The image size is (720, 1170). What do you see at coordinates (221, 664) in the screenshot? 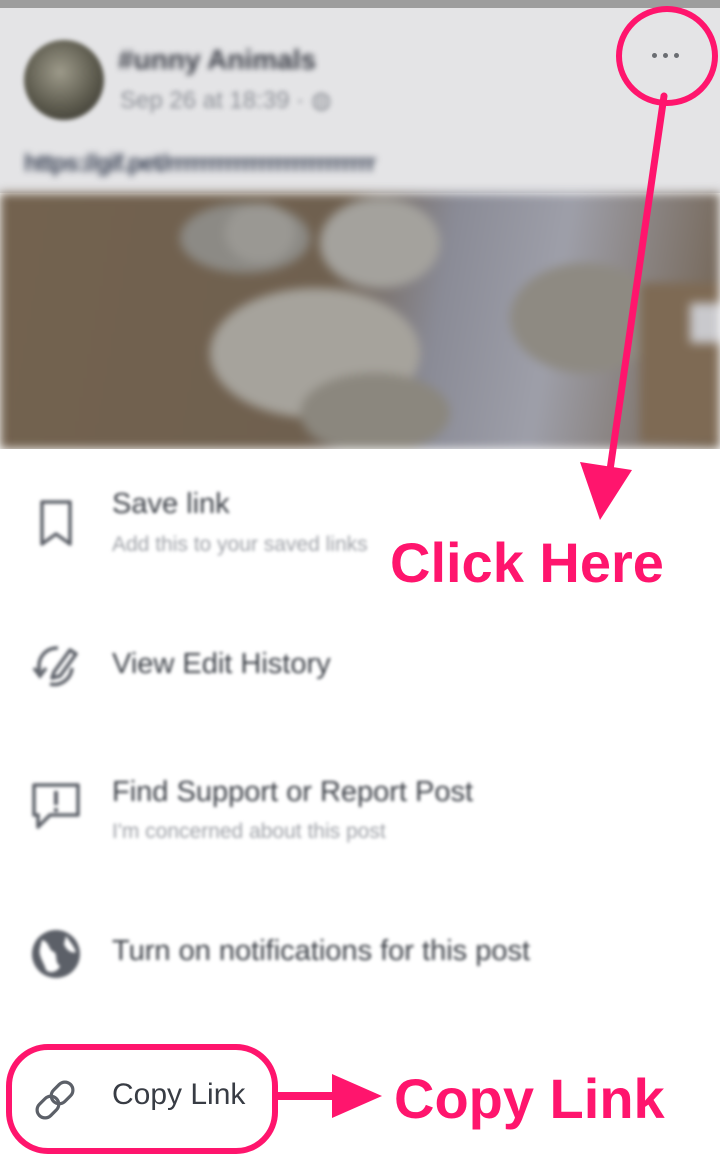
I see `menu-item-label: View Edit History` at bounding box center [221, 664].